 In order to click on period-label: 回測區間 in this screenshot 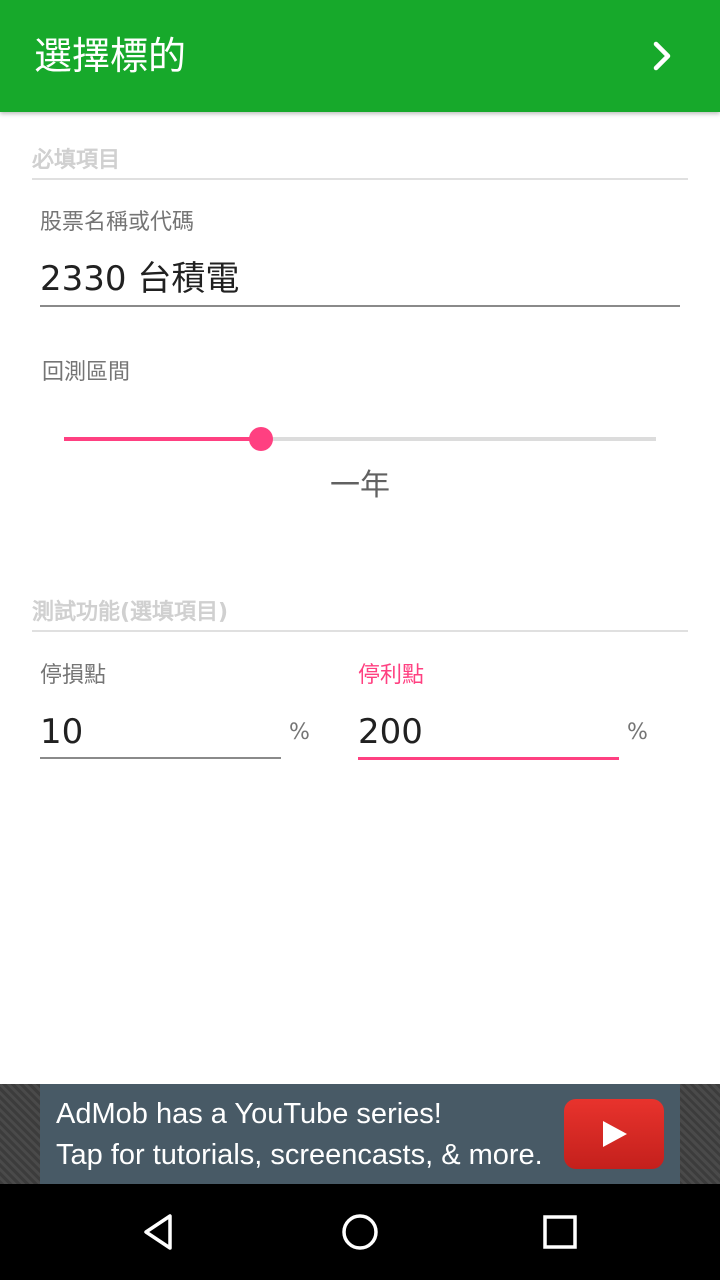, I will do `click(86, 372)`.